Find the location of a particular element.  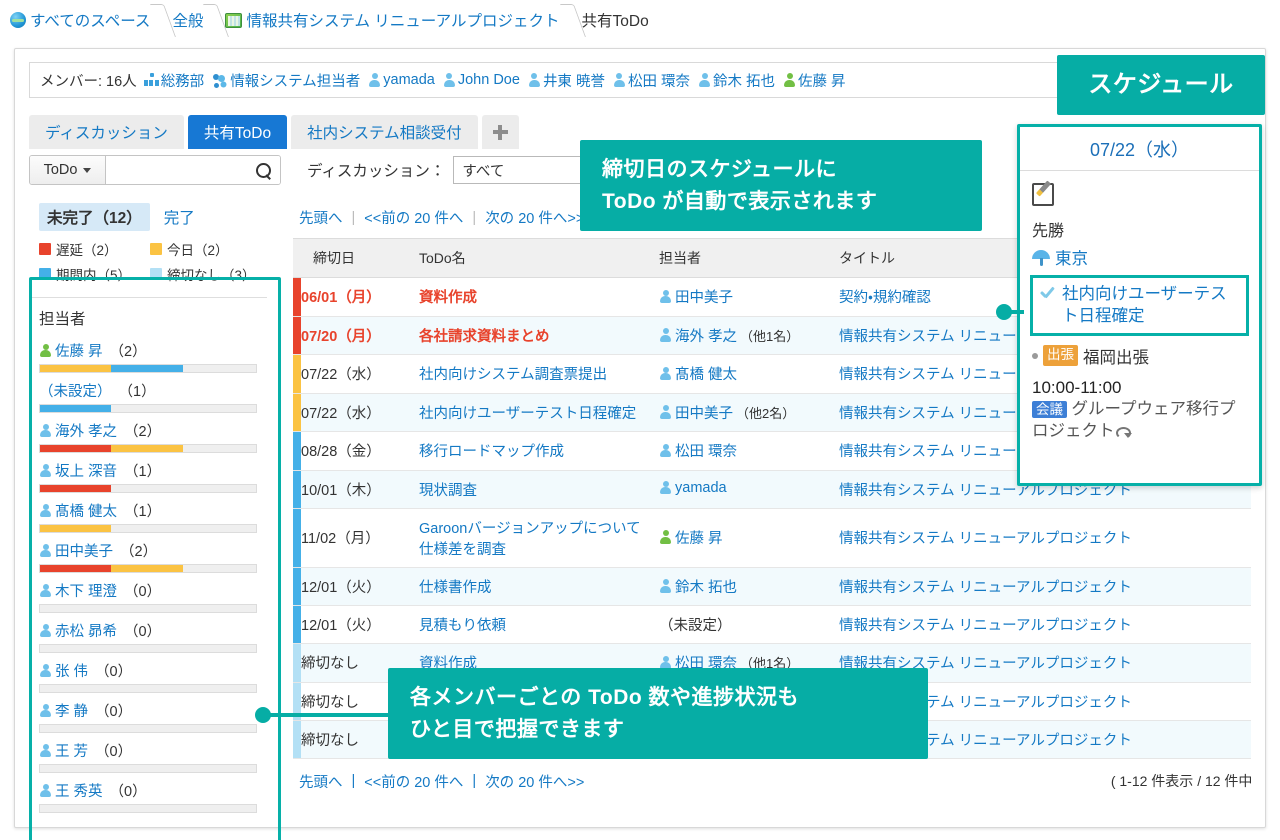

todo-name-link: Garoonバージョンアップについて仕様差を調査 is located at coordinates (530, 539).